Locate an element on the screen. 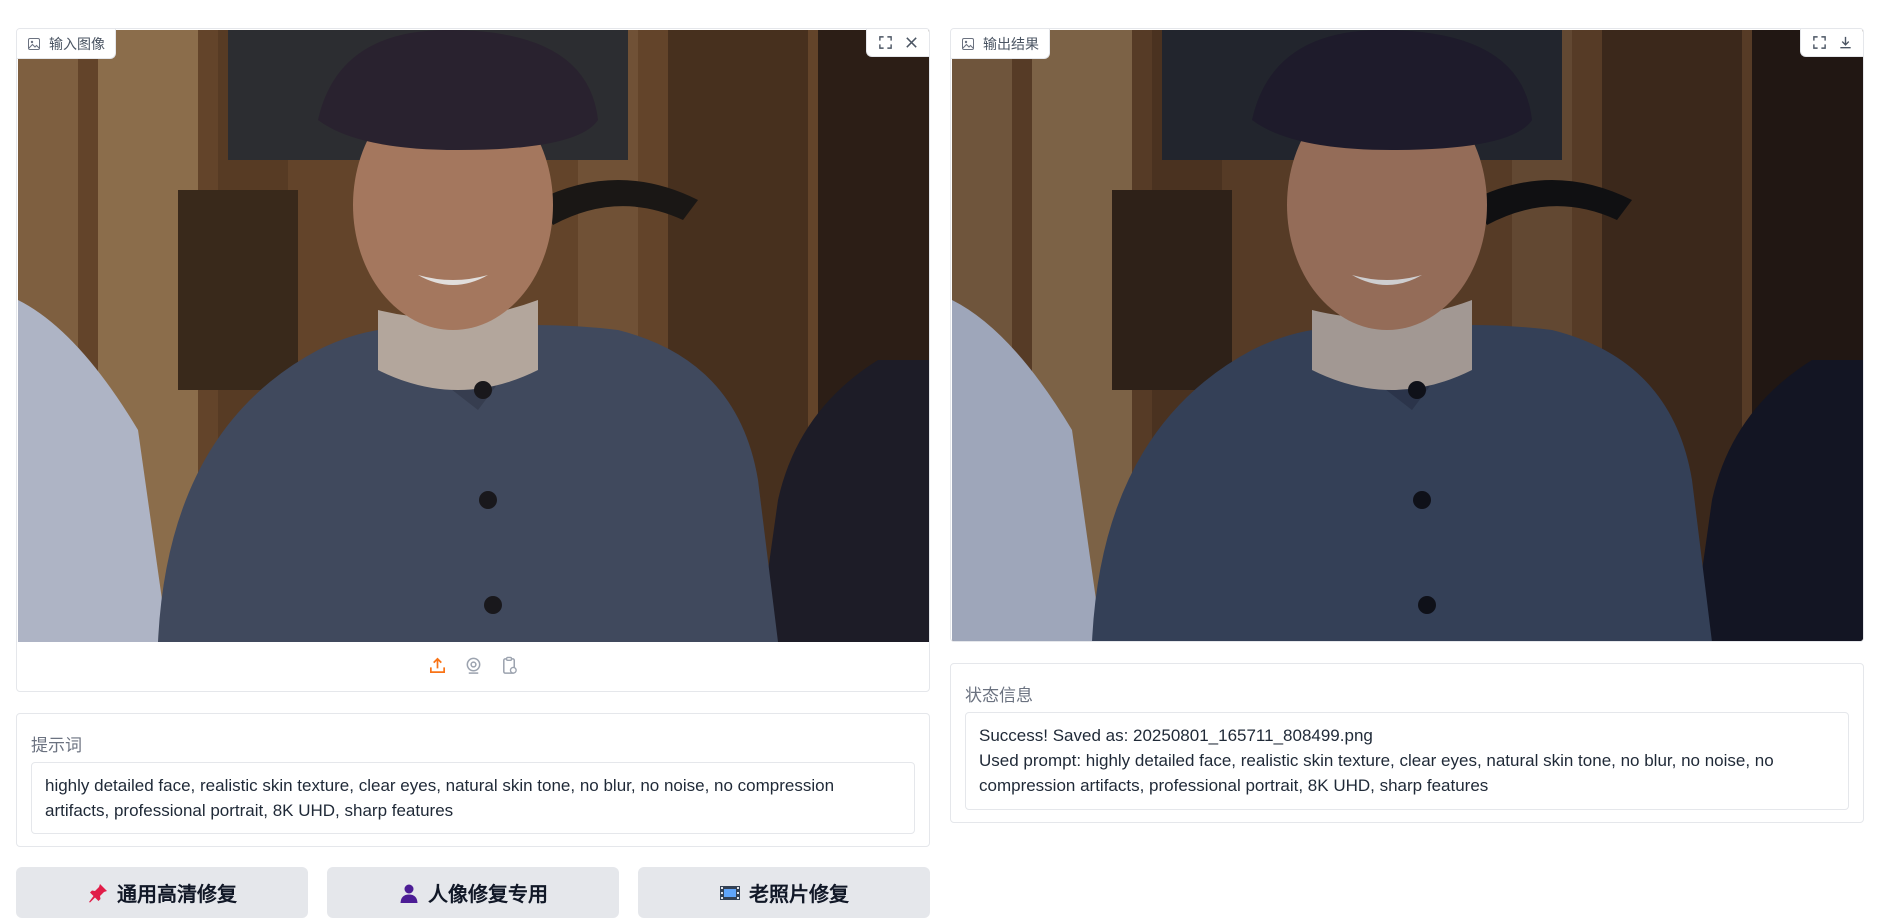 The height and width of the screenshot is (921, 1886). upload-source-bar is located at coordinates (473, 665).